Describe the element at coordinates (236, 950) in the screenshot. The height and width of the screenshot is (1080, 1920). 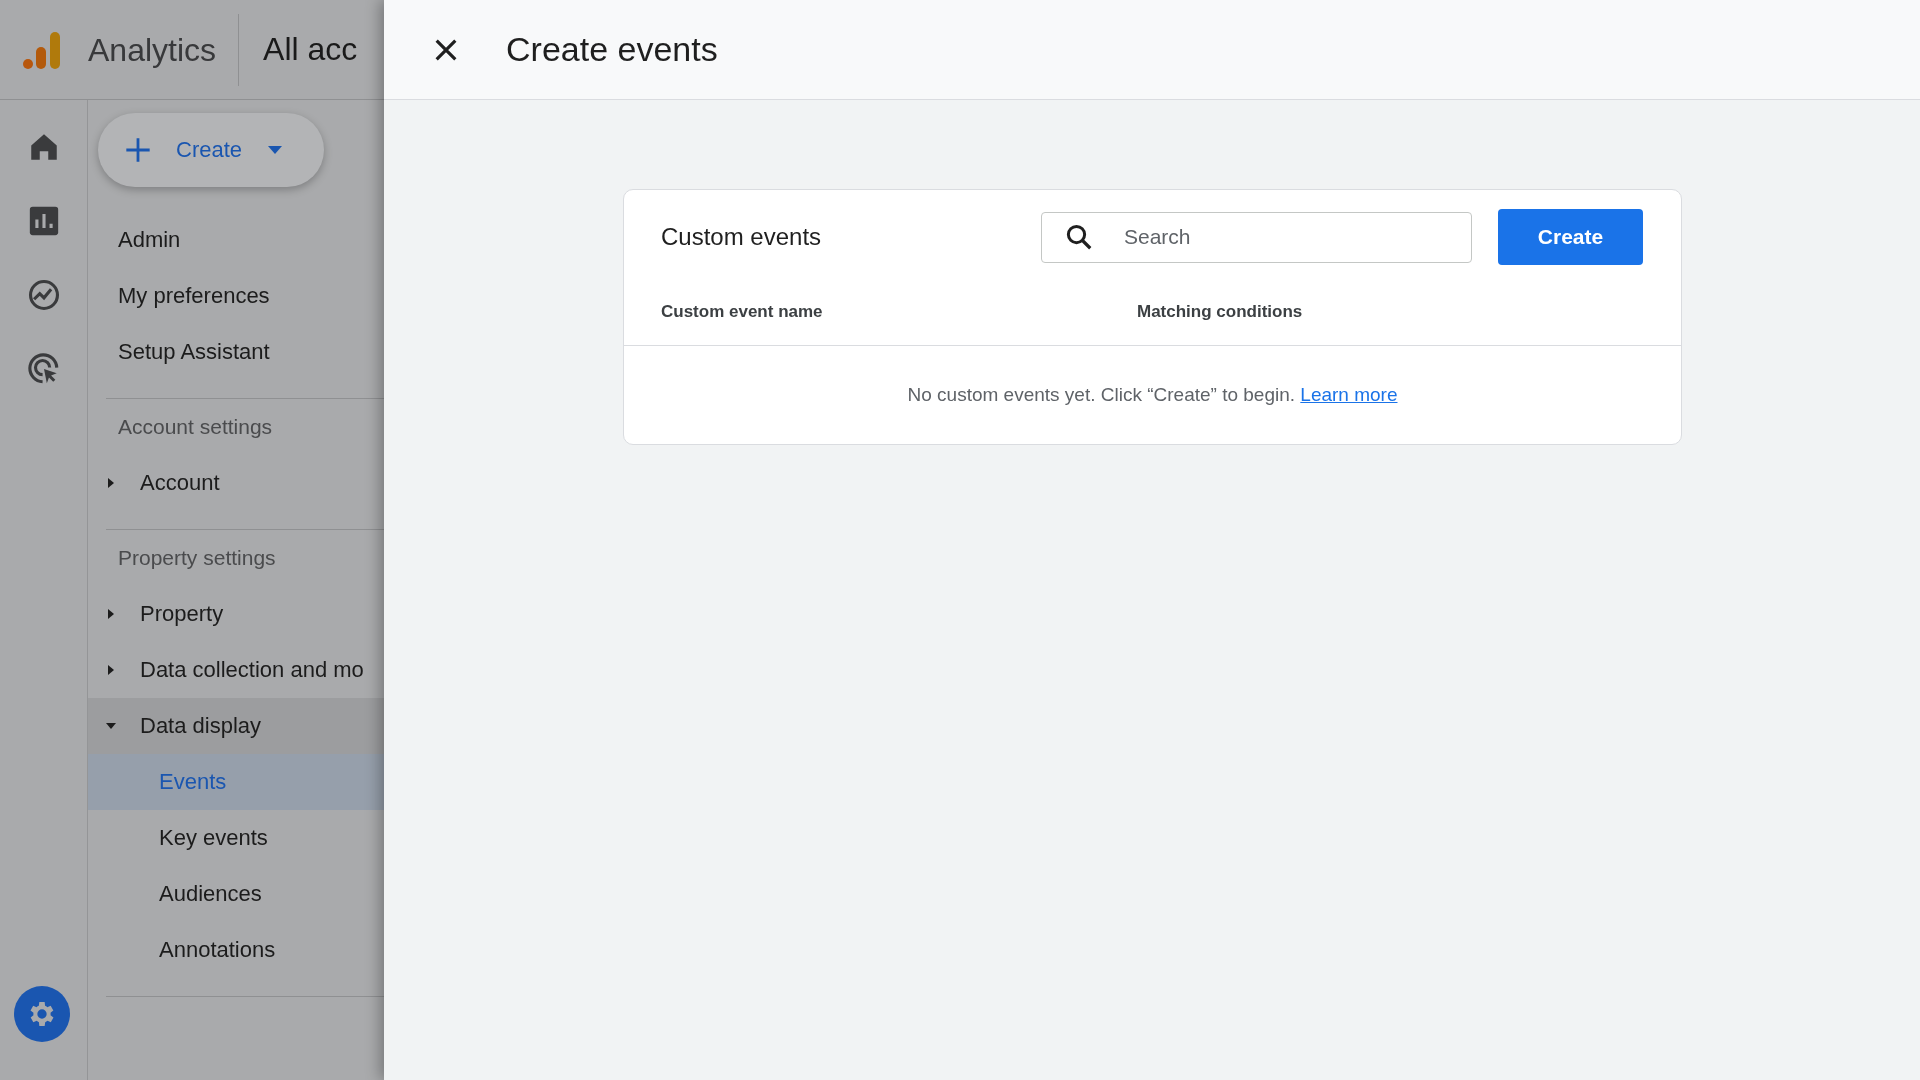
I see `nav-item: Annotations` at that location.